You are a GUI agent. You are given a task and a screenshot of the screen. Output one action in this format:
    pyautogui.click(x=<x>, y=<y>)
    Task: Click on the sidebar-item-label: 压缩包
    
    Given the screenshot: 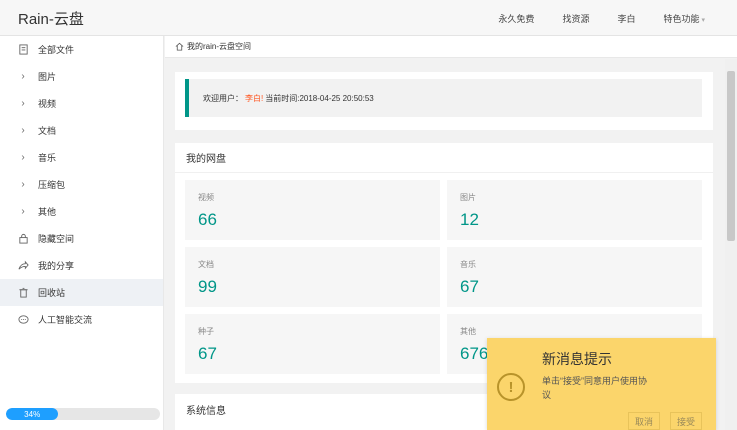 What is the action you would take?
    pyautogui.click(x=52, y=185)
    